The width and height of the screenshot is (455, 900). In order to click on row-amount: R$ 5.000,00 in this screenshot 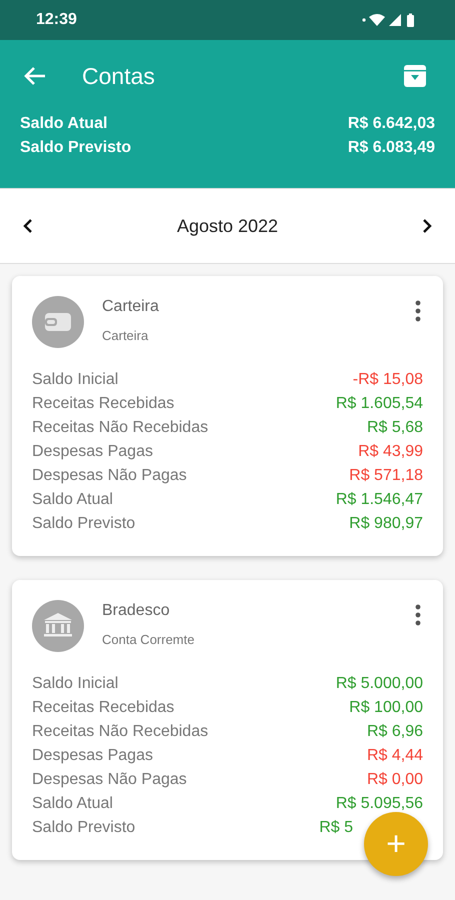, I will do `click(379, 684)`.